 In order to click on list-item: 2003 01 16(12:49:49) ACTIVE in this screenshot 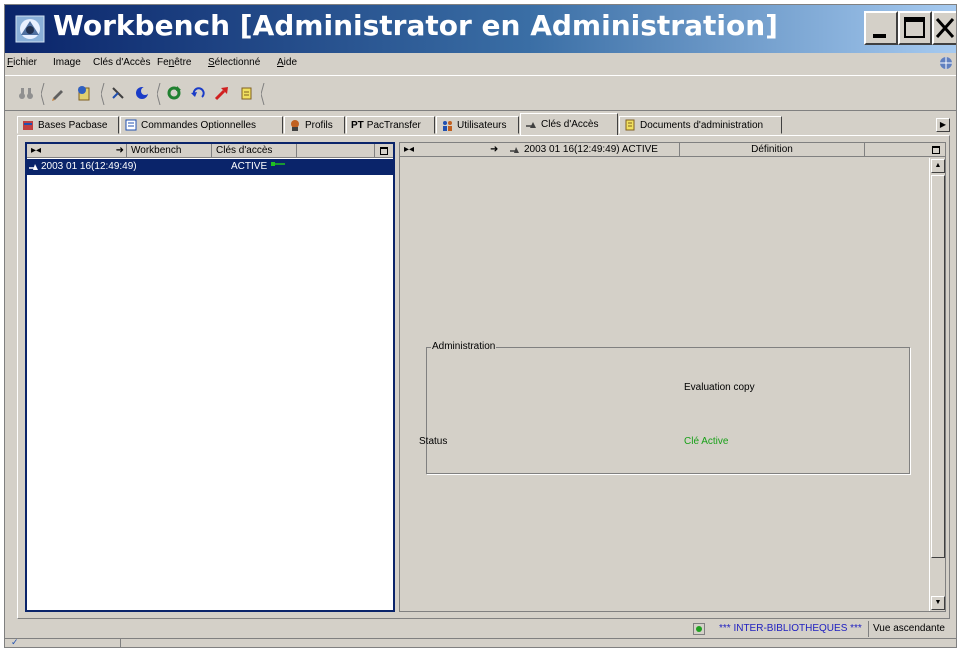, I will do `click(210, 167)`.